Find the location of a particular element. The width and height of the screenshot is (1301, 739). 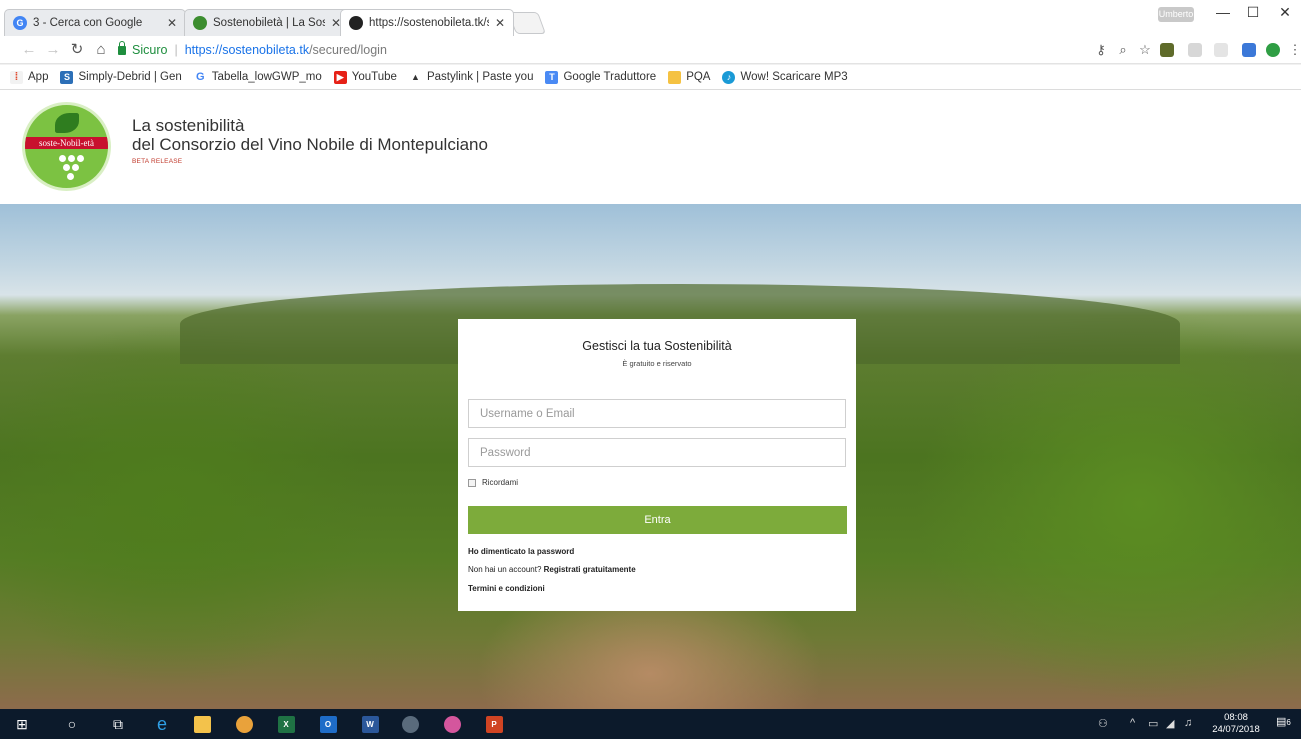

google-icon: G is located at coordinates (20, 23).